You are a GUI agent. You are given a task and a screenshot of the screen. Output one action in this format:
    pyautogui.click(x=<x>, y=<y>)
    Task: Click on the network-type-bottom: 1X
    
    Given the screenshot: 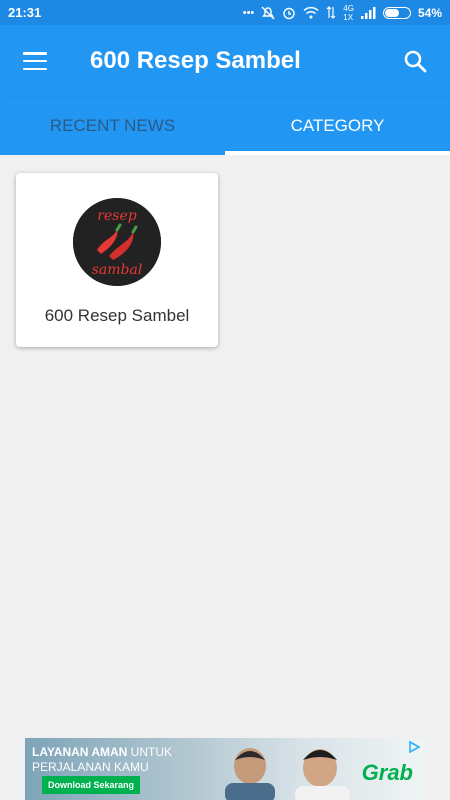 What is the action you would take?
    pyautogui.click(x=348, y=17)
    